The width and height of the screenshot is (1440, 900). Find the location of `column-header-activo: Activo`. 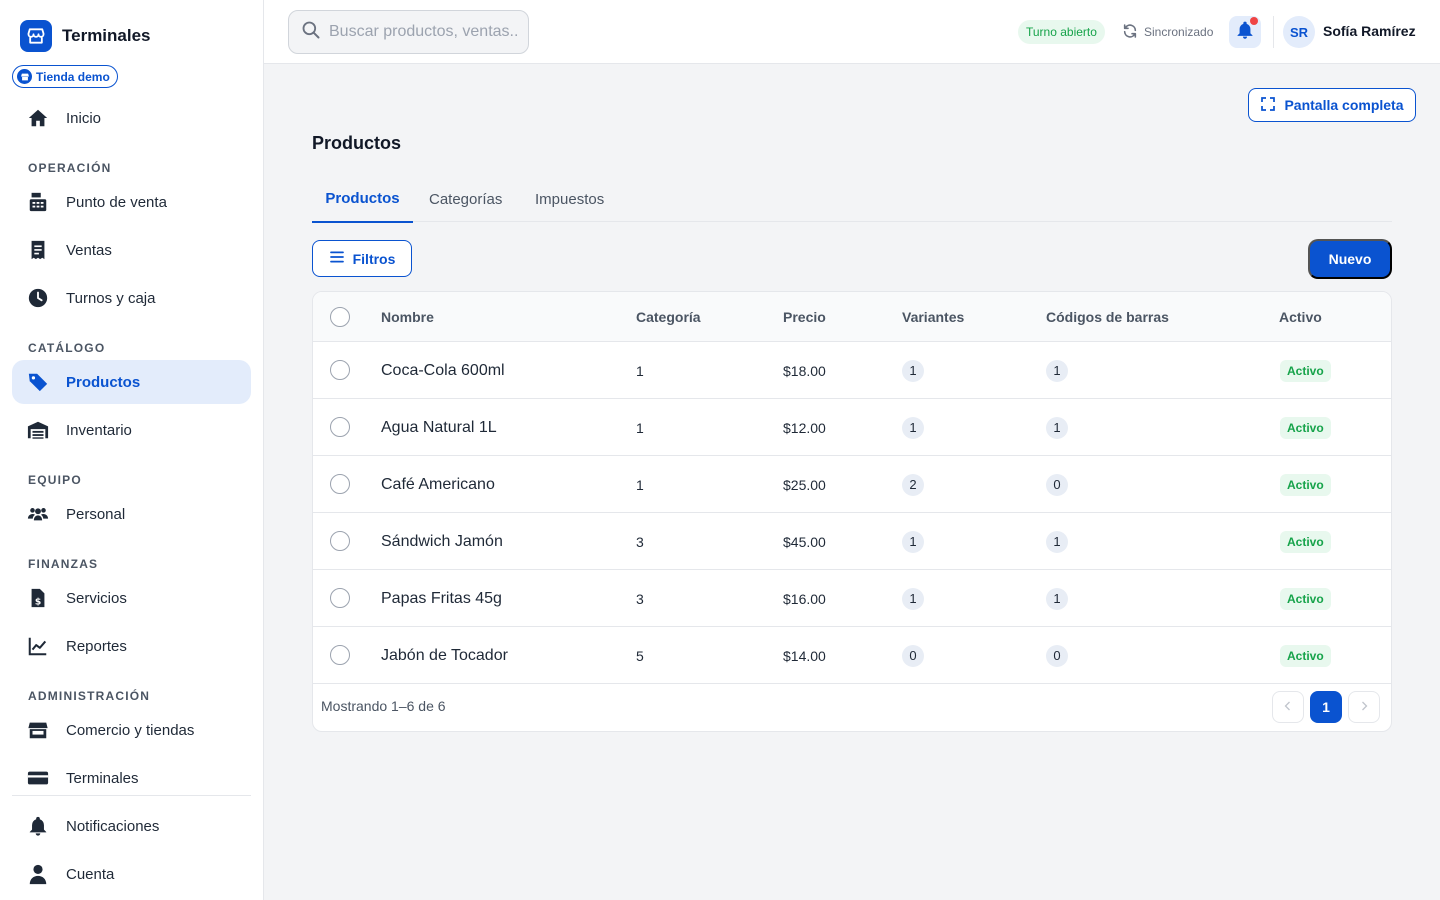

column-header-activo: Activo is located at coordinates (1300, 317).